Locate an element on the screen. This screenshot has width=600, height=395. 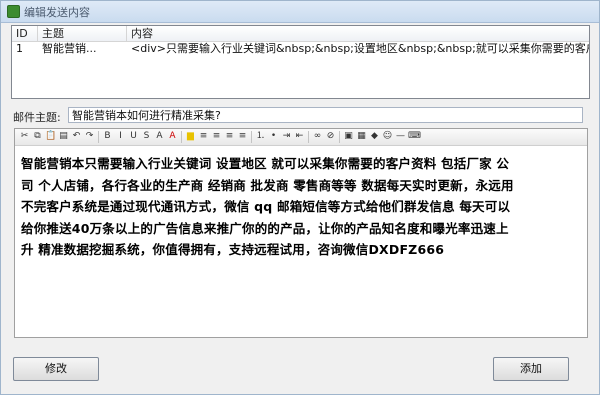
subject-label: 邮件主题: is located at coordinates (37, 117).